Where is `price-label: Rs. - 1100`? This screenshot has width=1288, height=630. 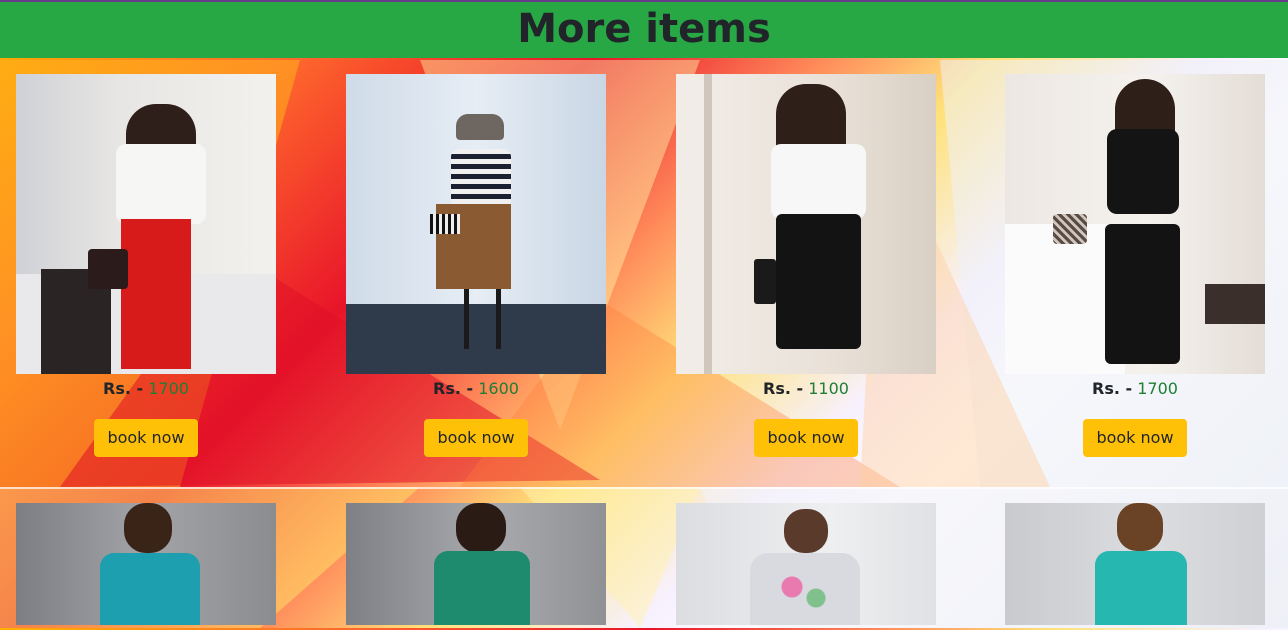
price-label: Rs. - 1100 is located at coordinates (806, 388).